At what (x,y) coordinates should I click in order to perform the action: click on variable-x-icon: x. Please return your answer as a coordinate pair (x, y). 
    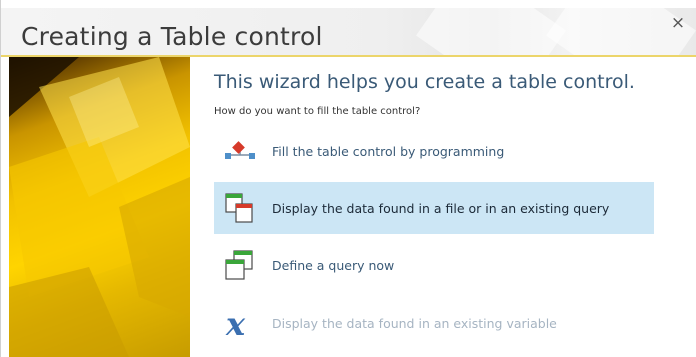
    Looking at the image, I should click on (235, 323).